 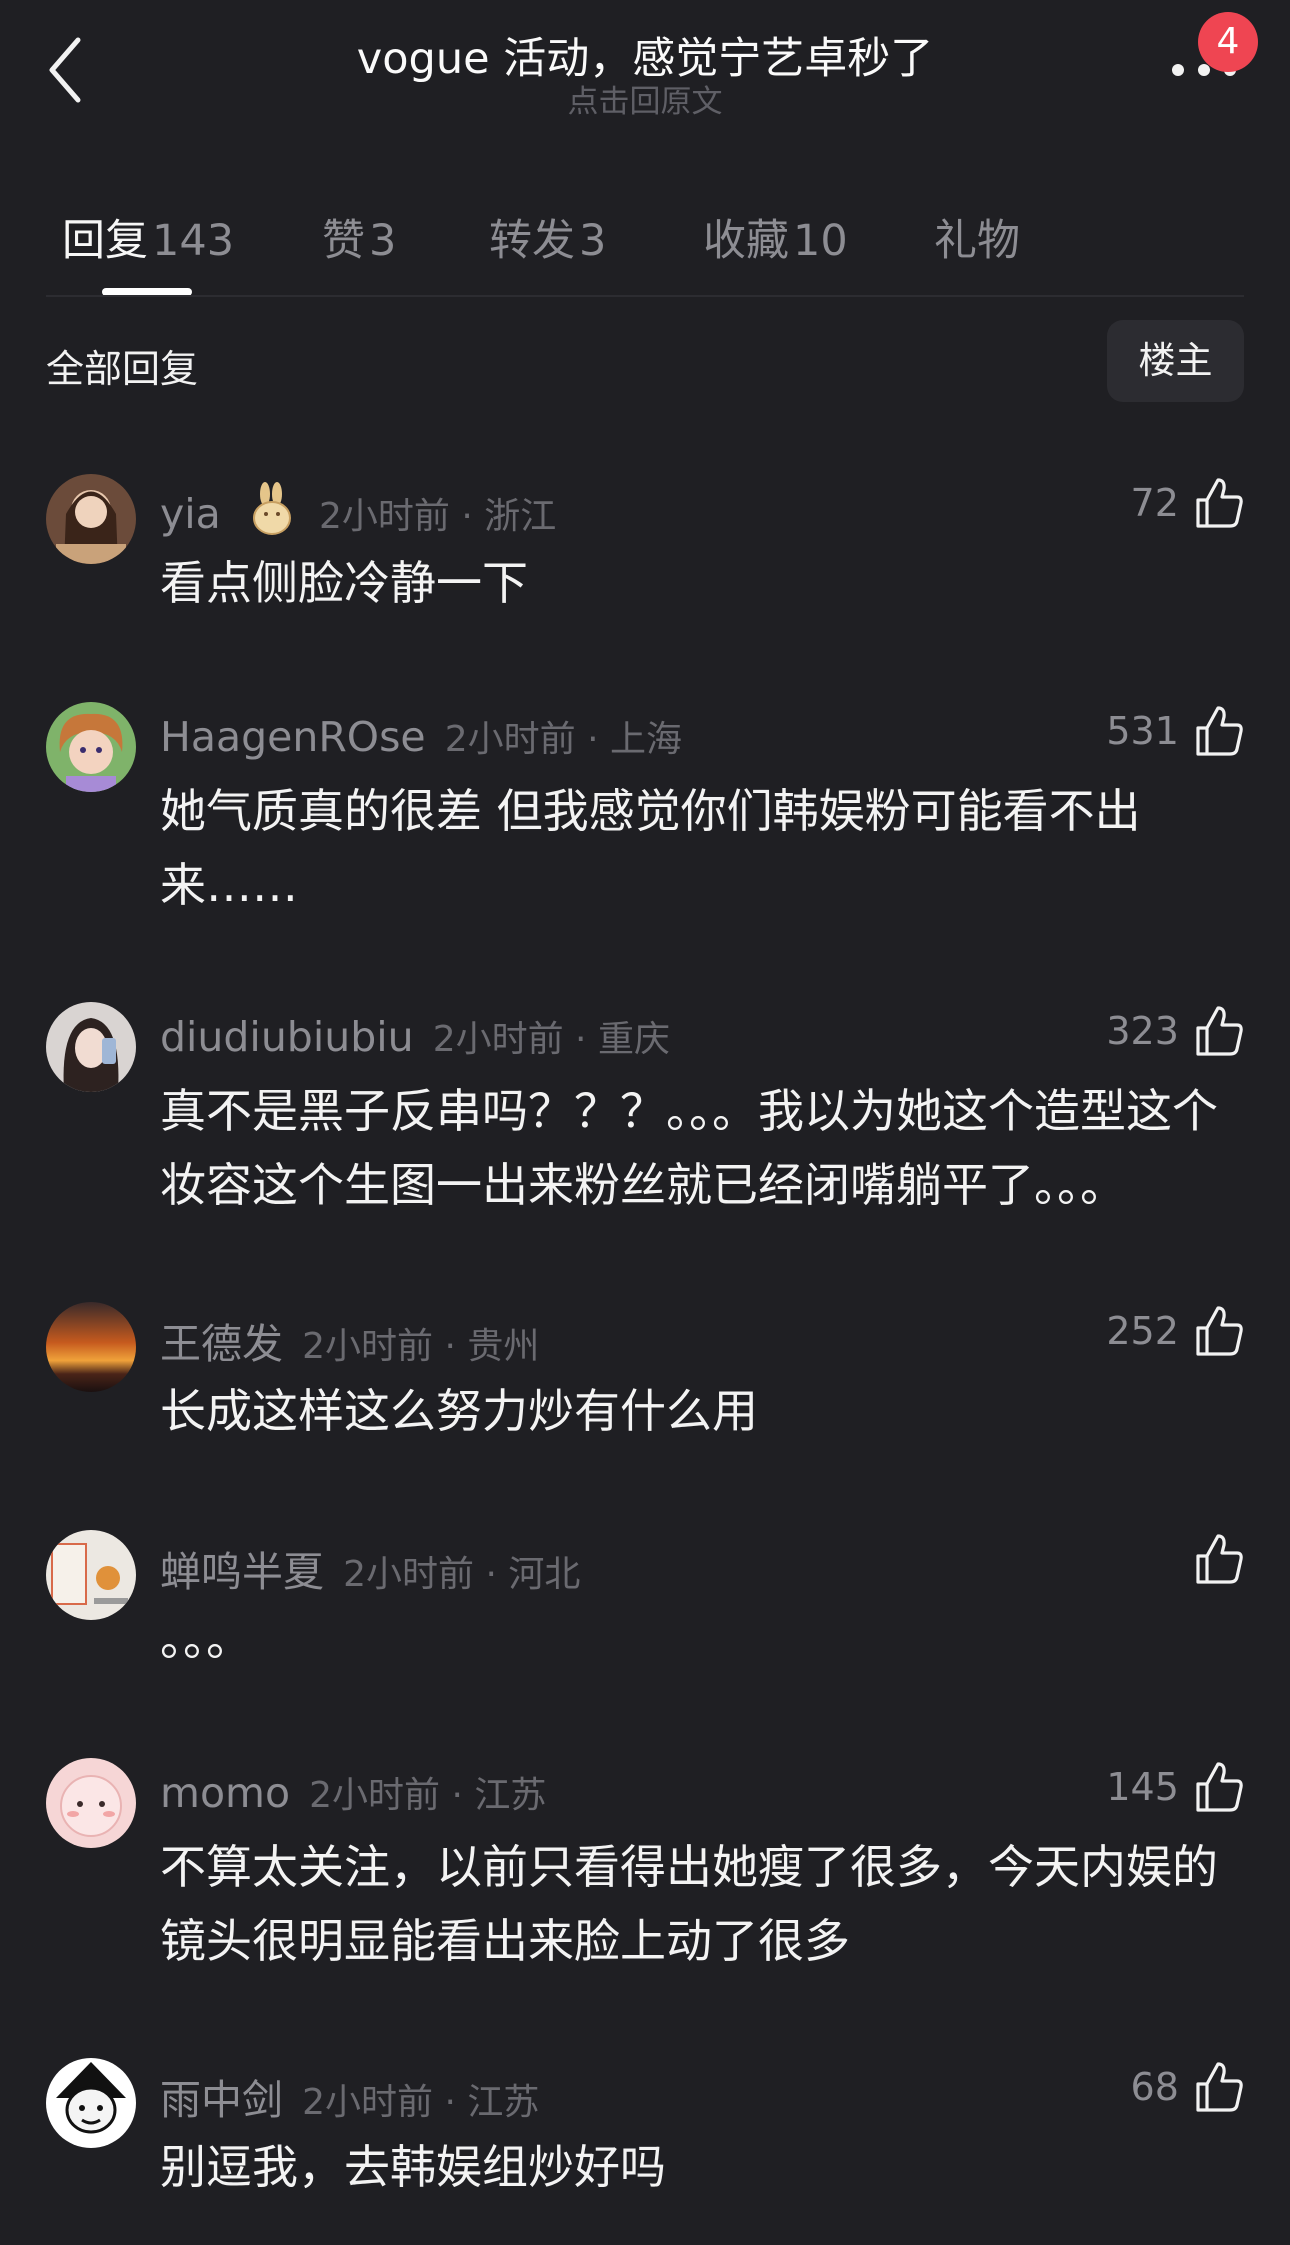 I want to click on comment-meta: HaagenROse 2小时前 · 上海, so click(x=421, y=738).